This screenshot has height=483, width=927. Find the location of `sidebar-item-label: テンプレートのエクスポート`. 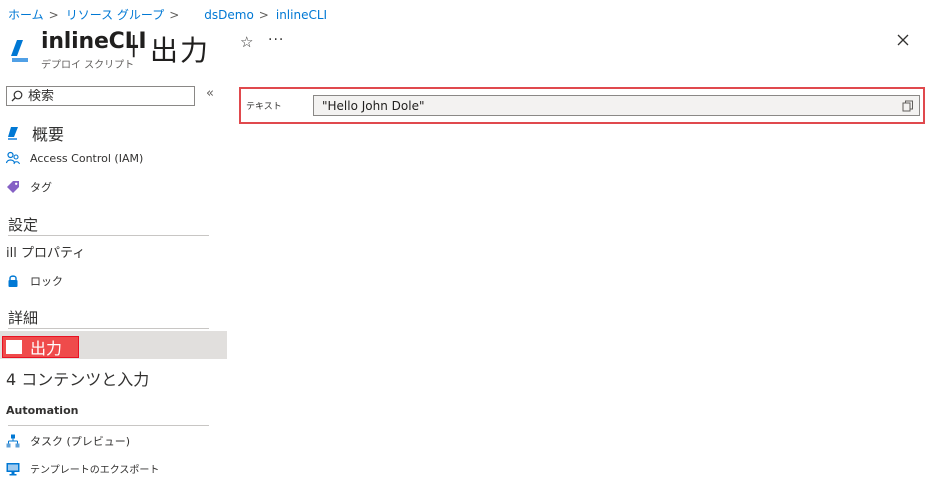

sidebar-item-label: テンプレートのエクスポート is located at coordinates (95, 470).